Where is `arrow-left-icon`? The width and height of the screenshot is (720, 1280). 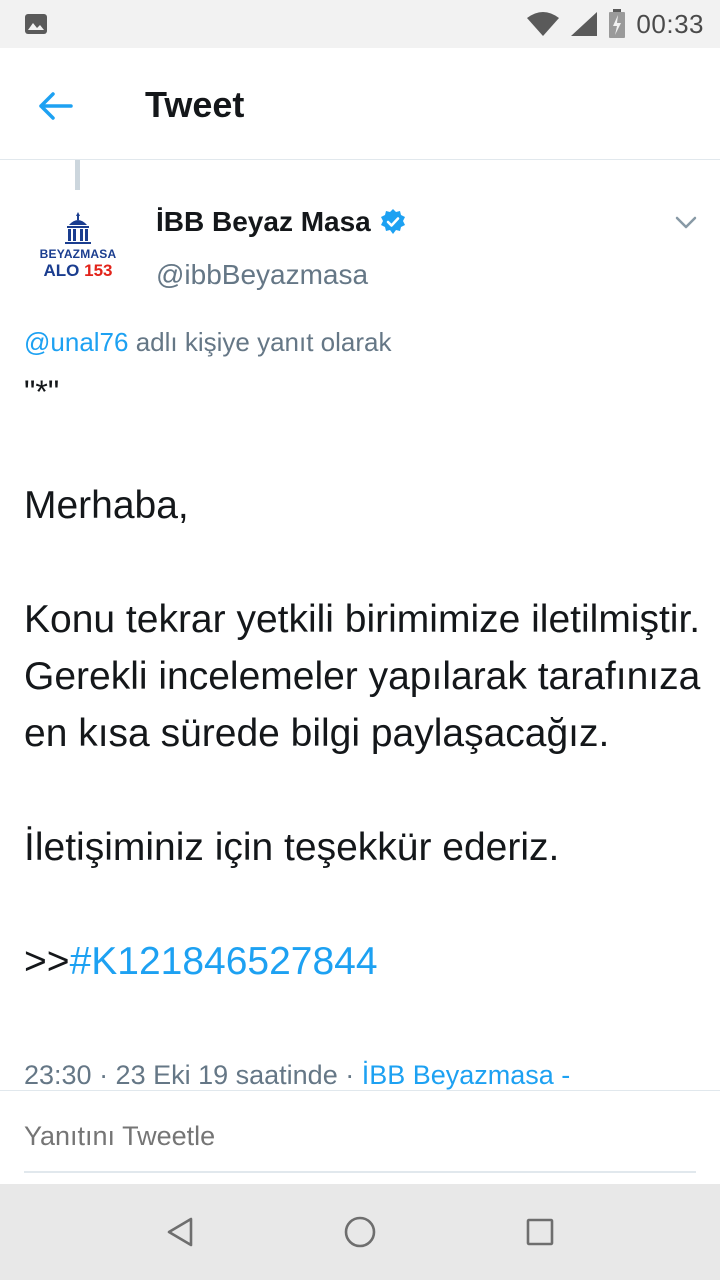 arrow-left-icon is located at coordinates (56, 106).